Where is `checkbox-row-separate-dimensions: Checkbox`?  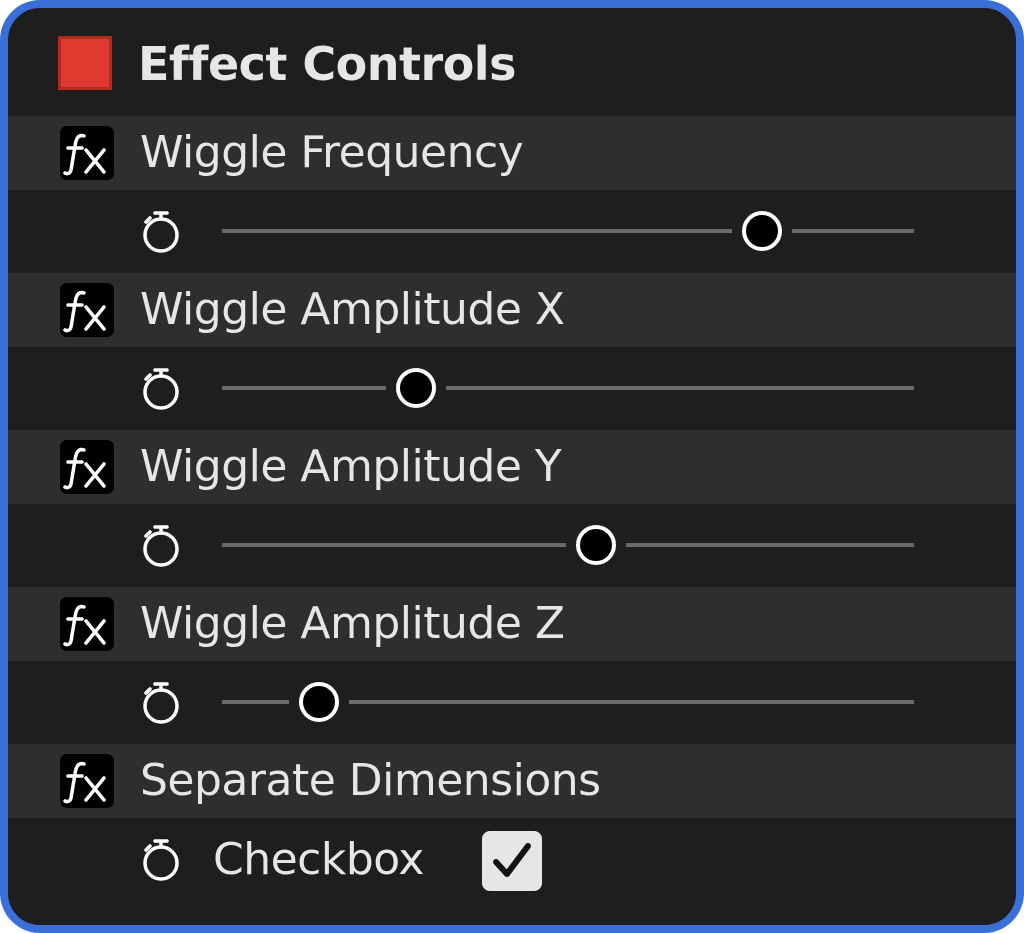 checkbox-row-separate-dimensions: Checkbox is located at coordinates (512, 871).